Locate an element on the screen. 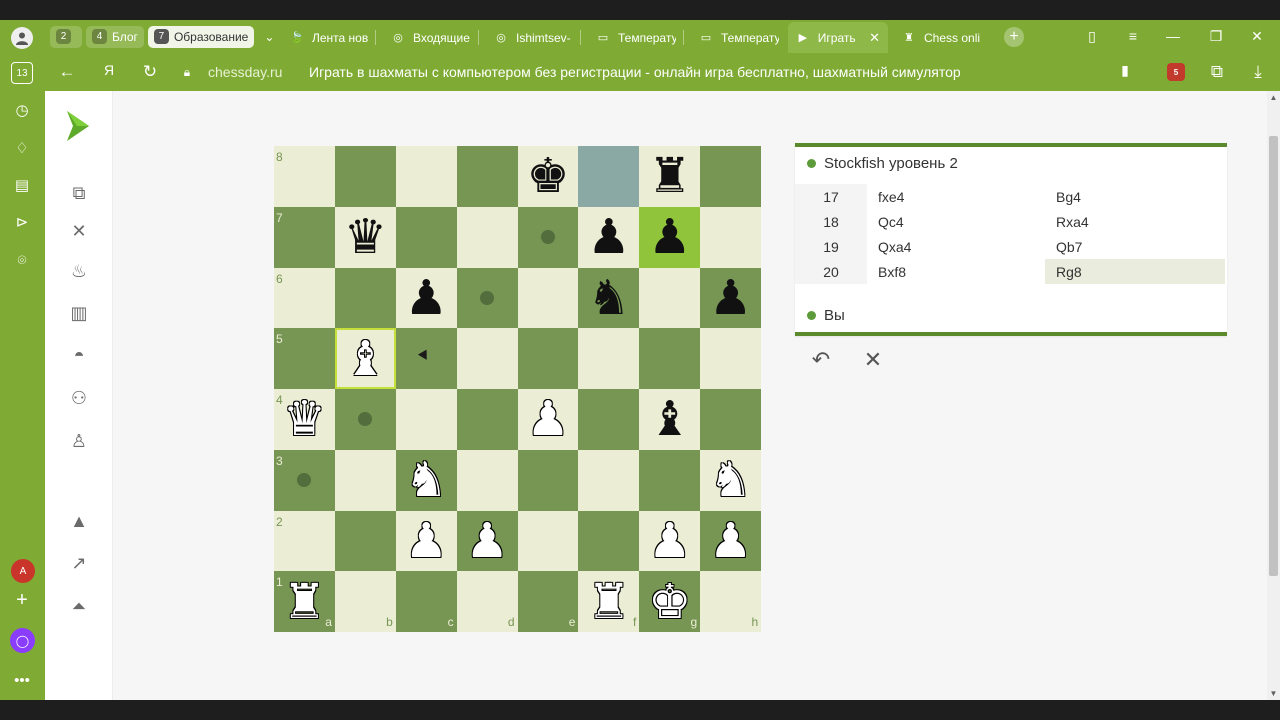 The width and height of the screenshot is (1280, 720). square-a1: ♜ 1 a is located at coordinates (304, 601).